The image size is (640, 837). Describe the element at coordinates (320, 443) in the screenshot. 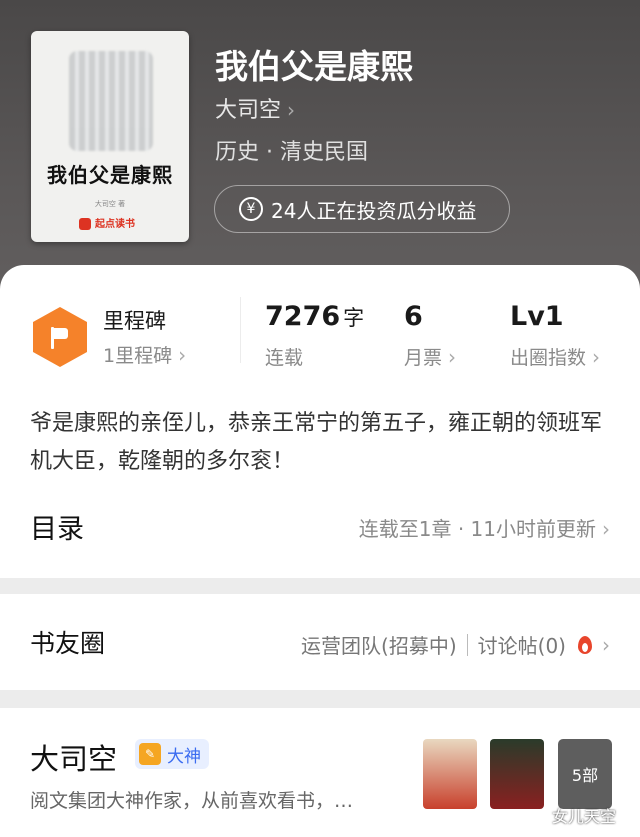

I see `book-synopsis: 爷是康熙的亲侄儿，恭亲王常宁的第五子，雍正朝的领班军机大臣，乾隆朝的多尔衮！` at that location.